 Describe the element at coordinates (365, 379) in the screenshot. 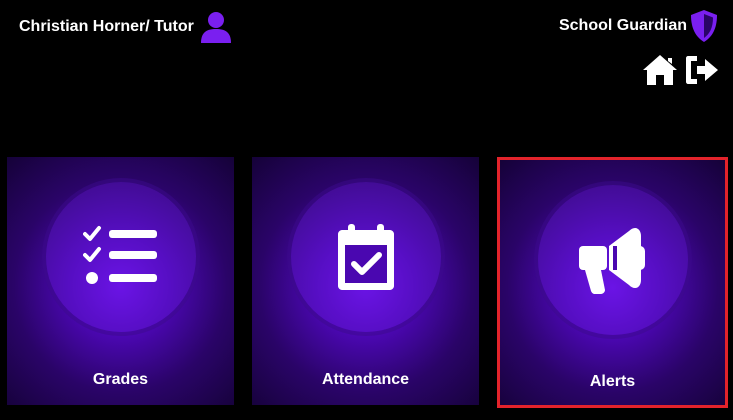

I see `tile-label: Attendance` at that location.